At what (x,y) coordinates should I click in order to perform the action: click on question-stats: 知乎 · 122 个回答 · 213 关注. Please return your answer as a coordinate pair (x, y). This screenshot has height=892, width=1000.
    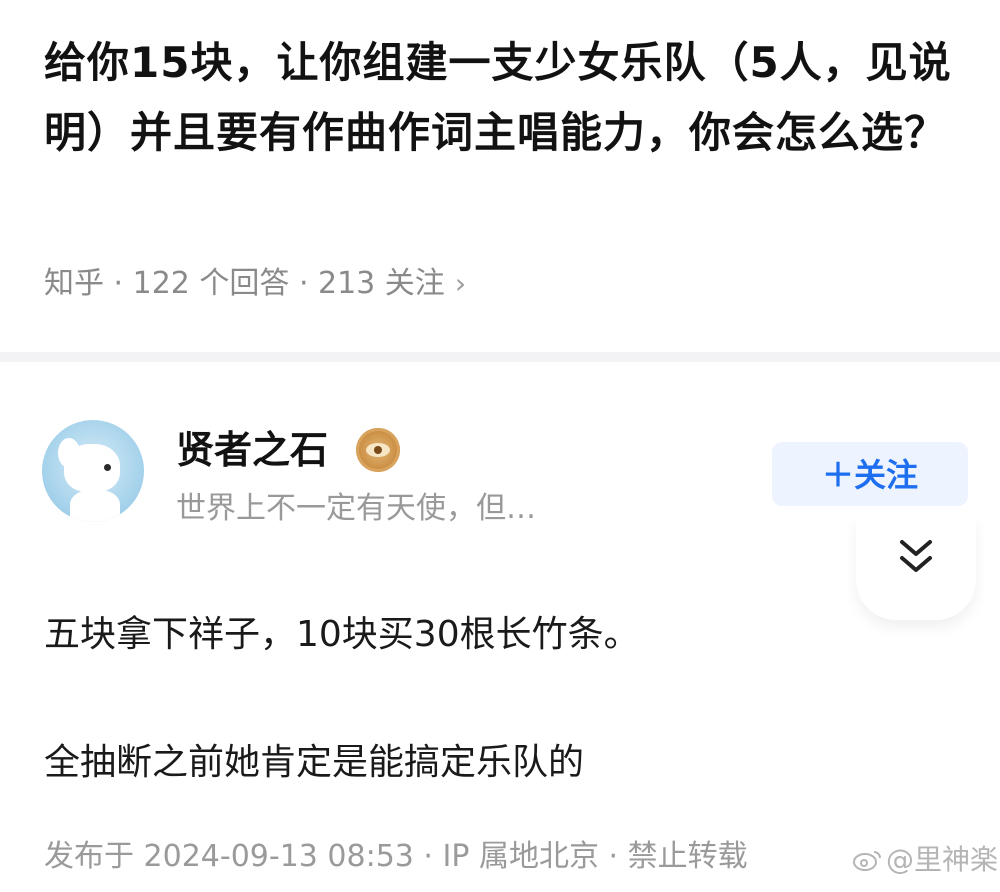
    Looking at the image, I should click on (244, 283).